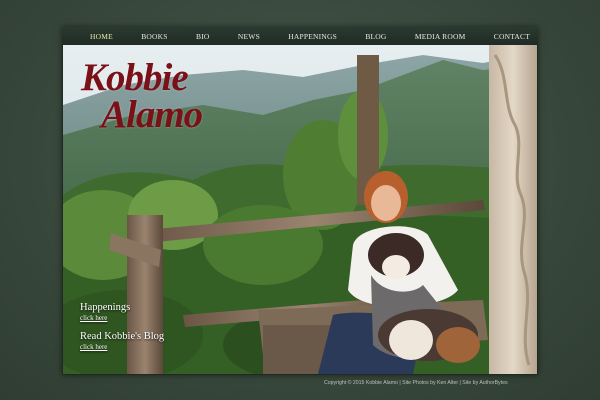 The height and width of the screenshot is (400, 600). I want to click on nav-happenings: HAPPENINGS, so click(312, 36).